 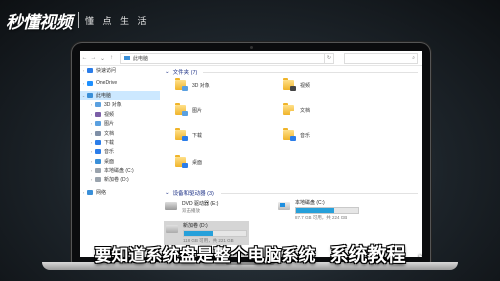 I want to click on folder-tile: 视频, so click(x=297, y=84).